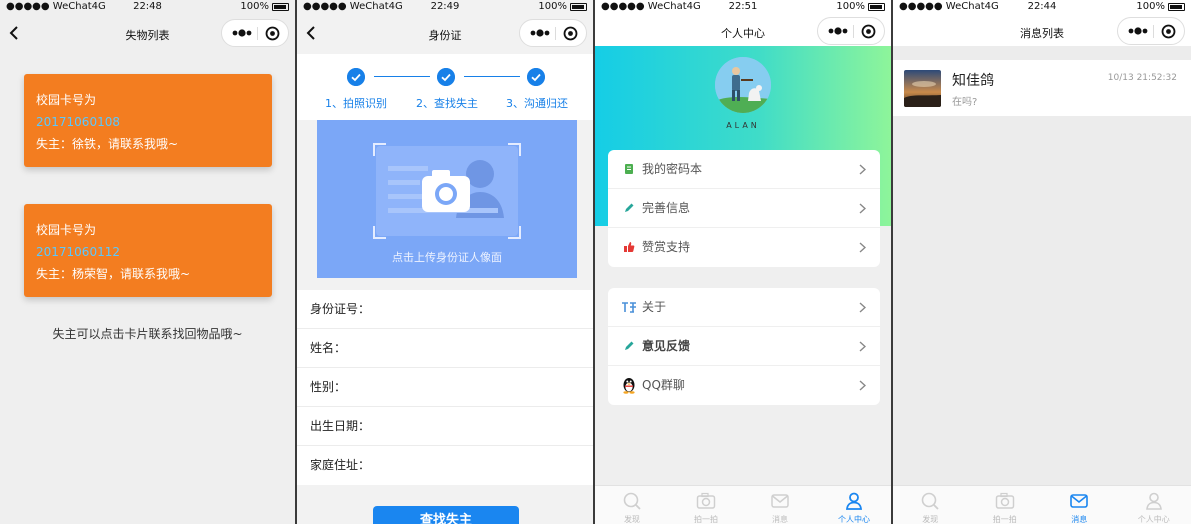 The width and height of the screenshot is (1191, 524). I want to click on menu-item-label: 完善信息, so click(666, 208).